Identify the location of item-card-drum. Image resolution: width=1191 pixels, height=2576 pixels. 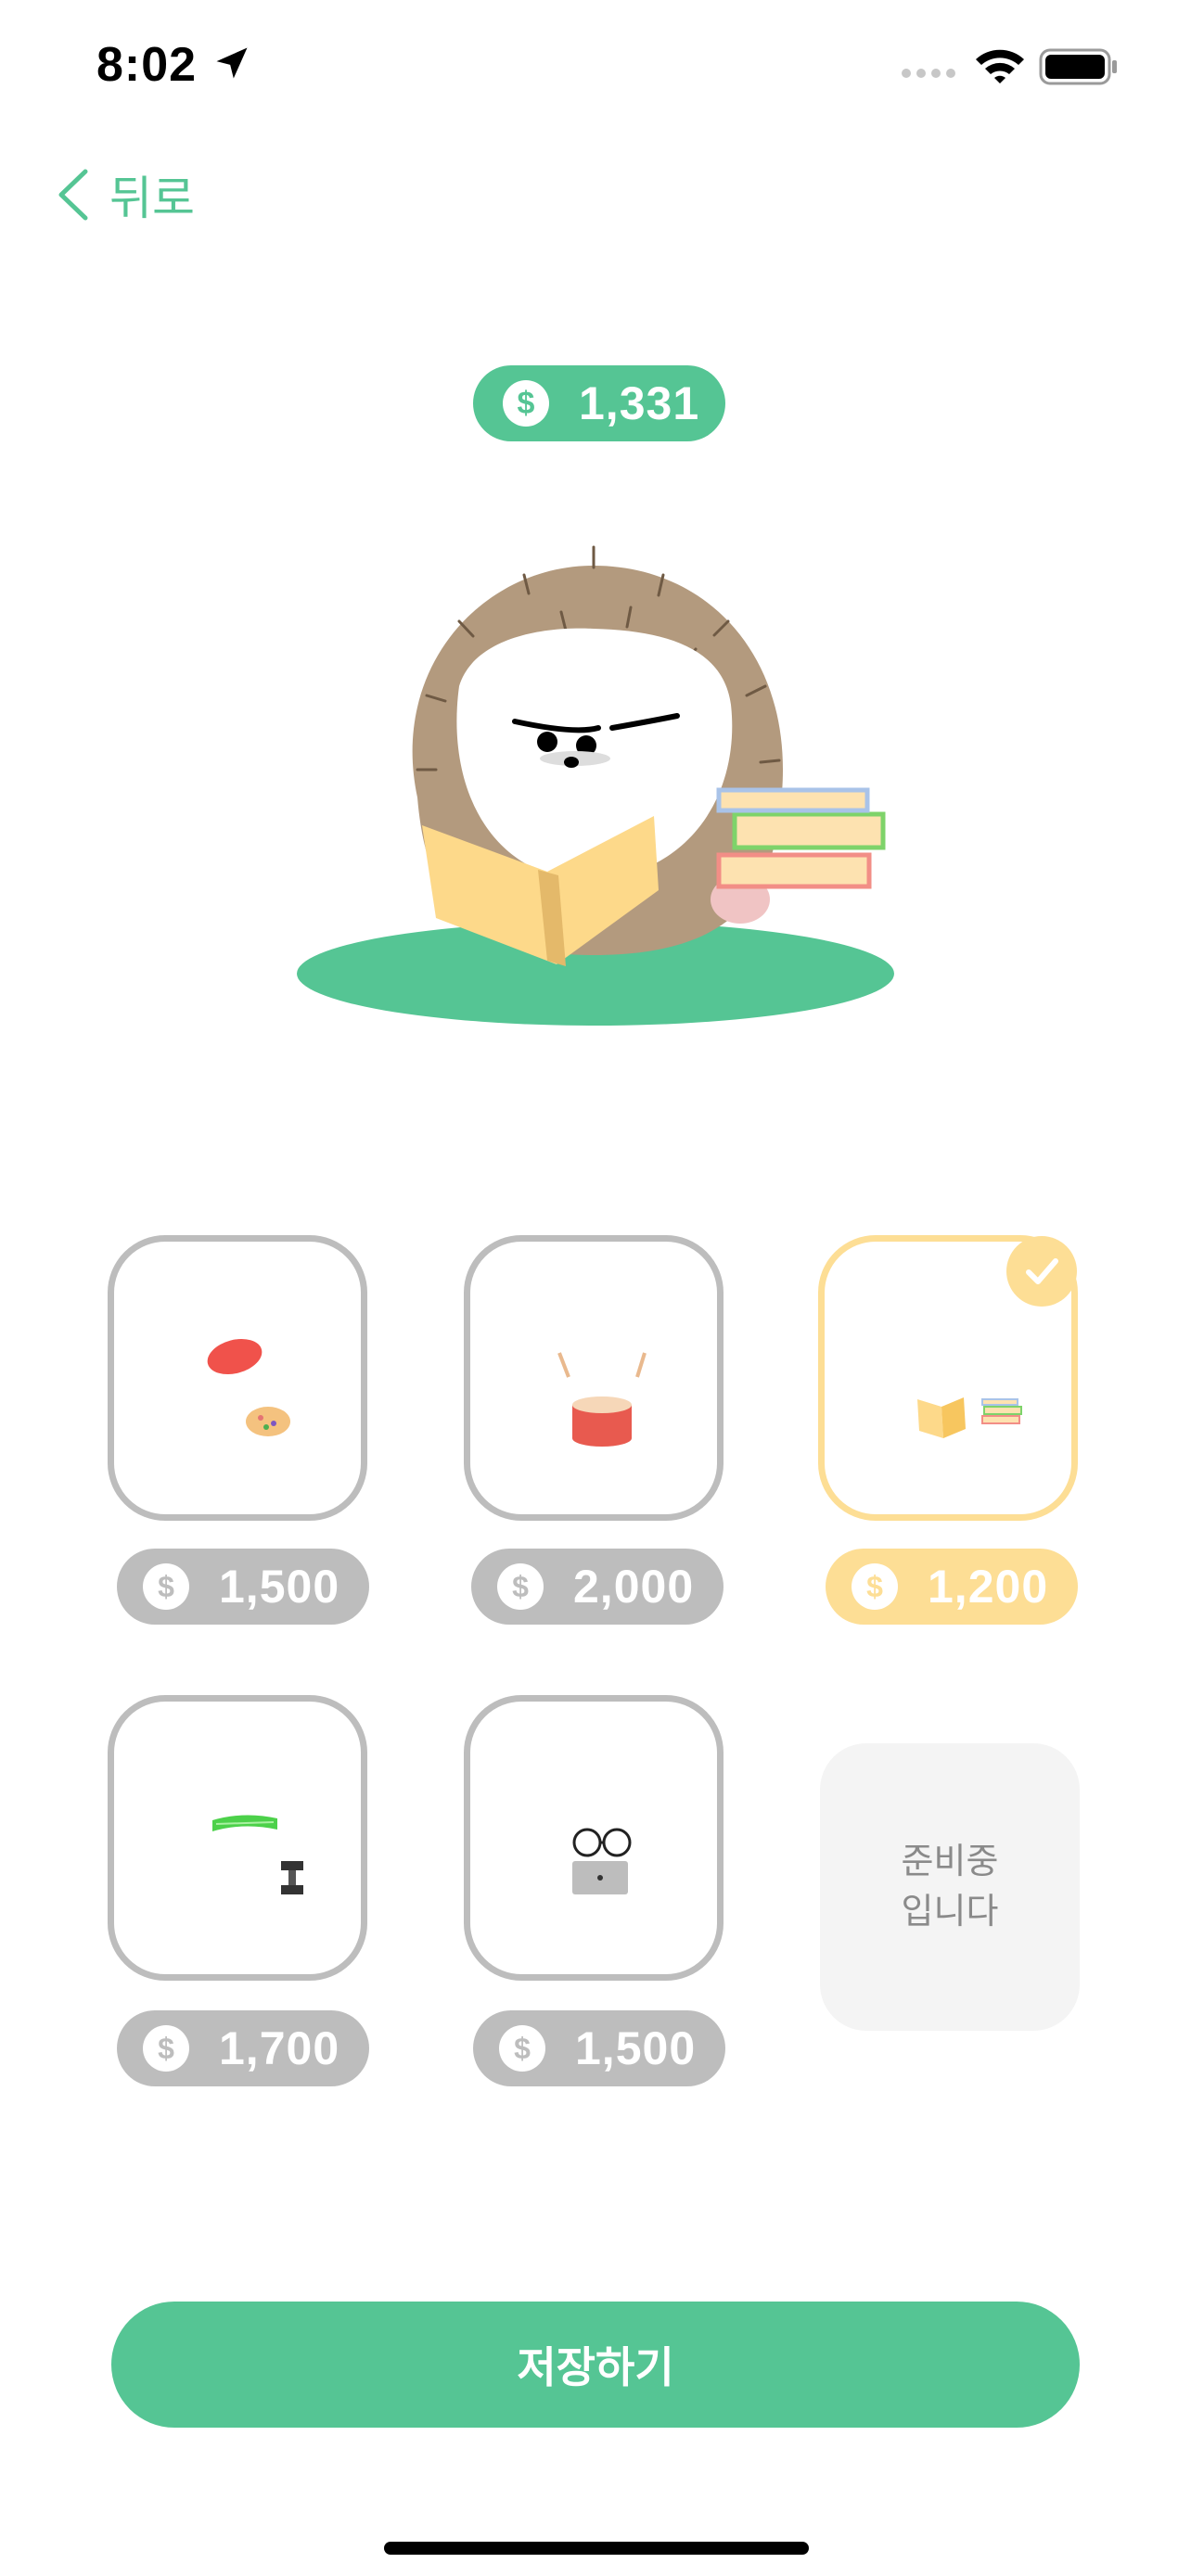
(594, 1378).